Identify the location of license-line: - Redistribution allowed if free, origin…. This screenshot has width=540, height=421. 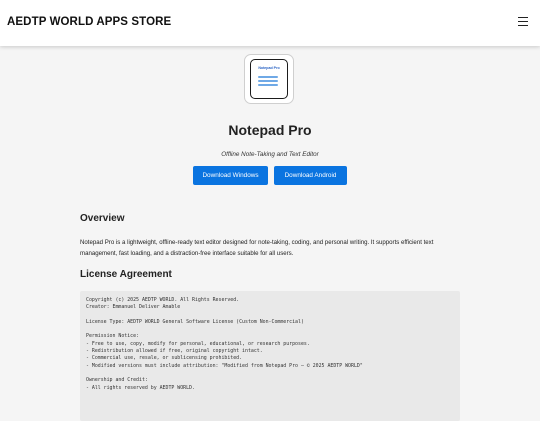
(174, 351).